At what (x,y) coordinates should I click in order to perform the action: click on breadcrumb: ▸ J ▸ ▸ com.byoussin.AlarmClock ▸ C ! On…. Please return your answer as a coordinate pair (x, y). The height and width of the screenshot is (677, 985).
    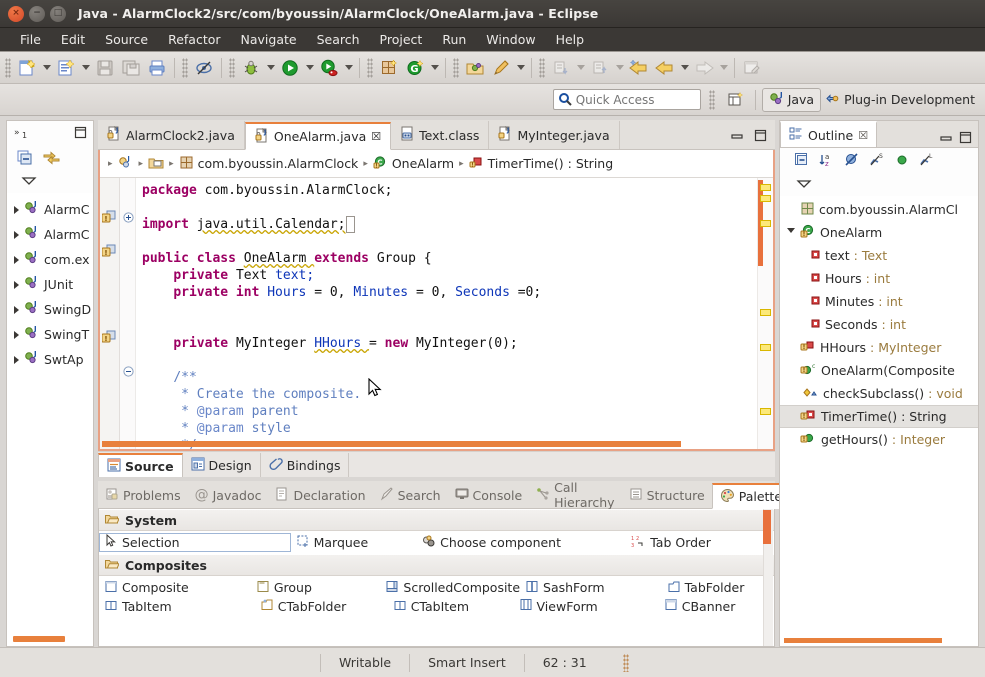
    Looking at the image, I should click on (436, 164).